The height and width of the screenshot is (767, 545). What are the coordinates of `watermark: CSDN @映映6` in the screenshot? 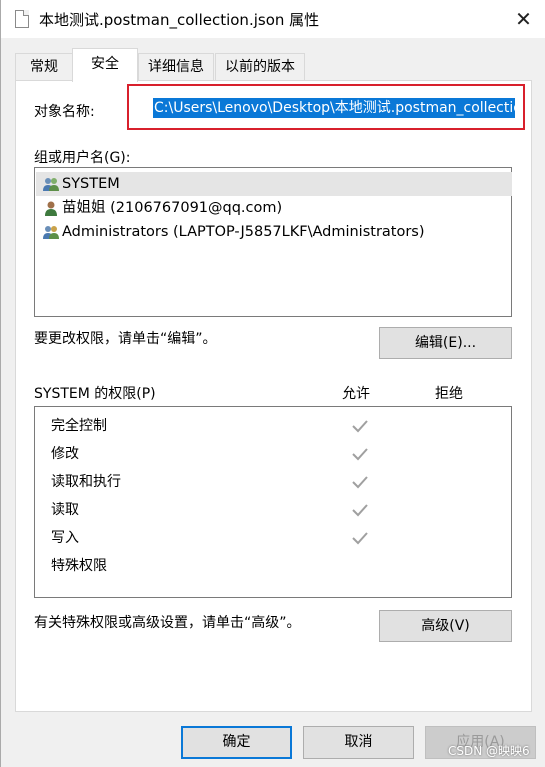 It's located at (489, 751).